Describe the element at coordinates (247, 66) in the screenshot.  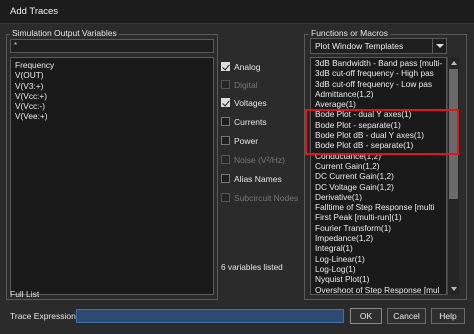
I see `filter-label: Analog` at that location.